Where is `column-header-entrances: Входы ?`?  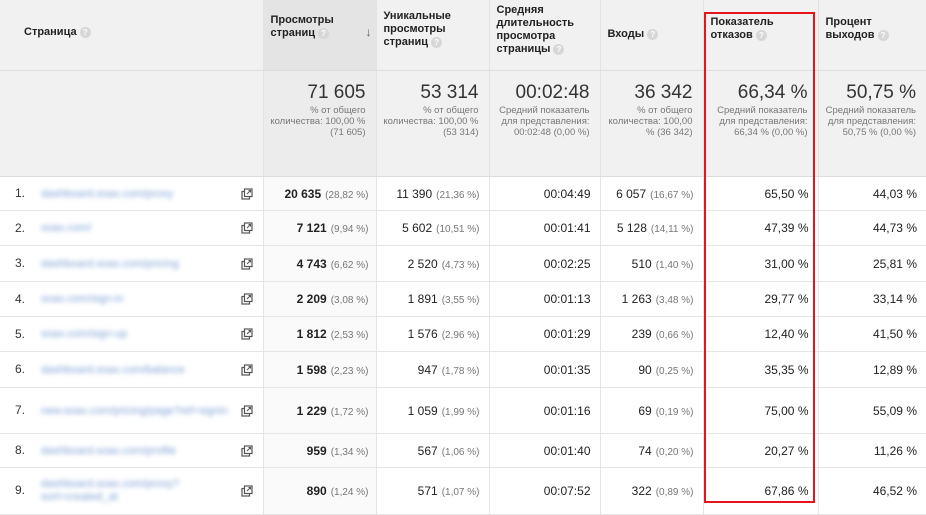
column-header-entrances: Входы ? is located at coordinates (652, 35).